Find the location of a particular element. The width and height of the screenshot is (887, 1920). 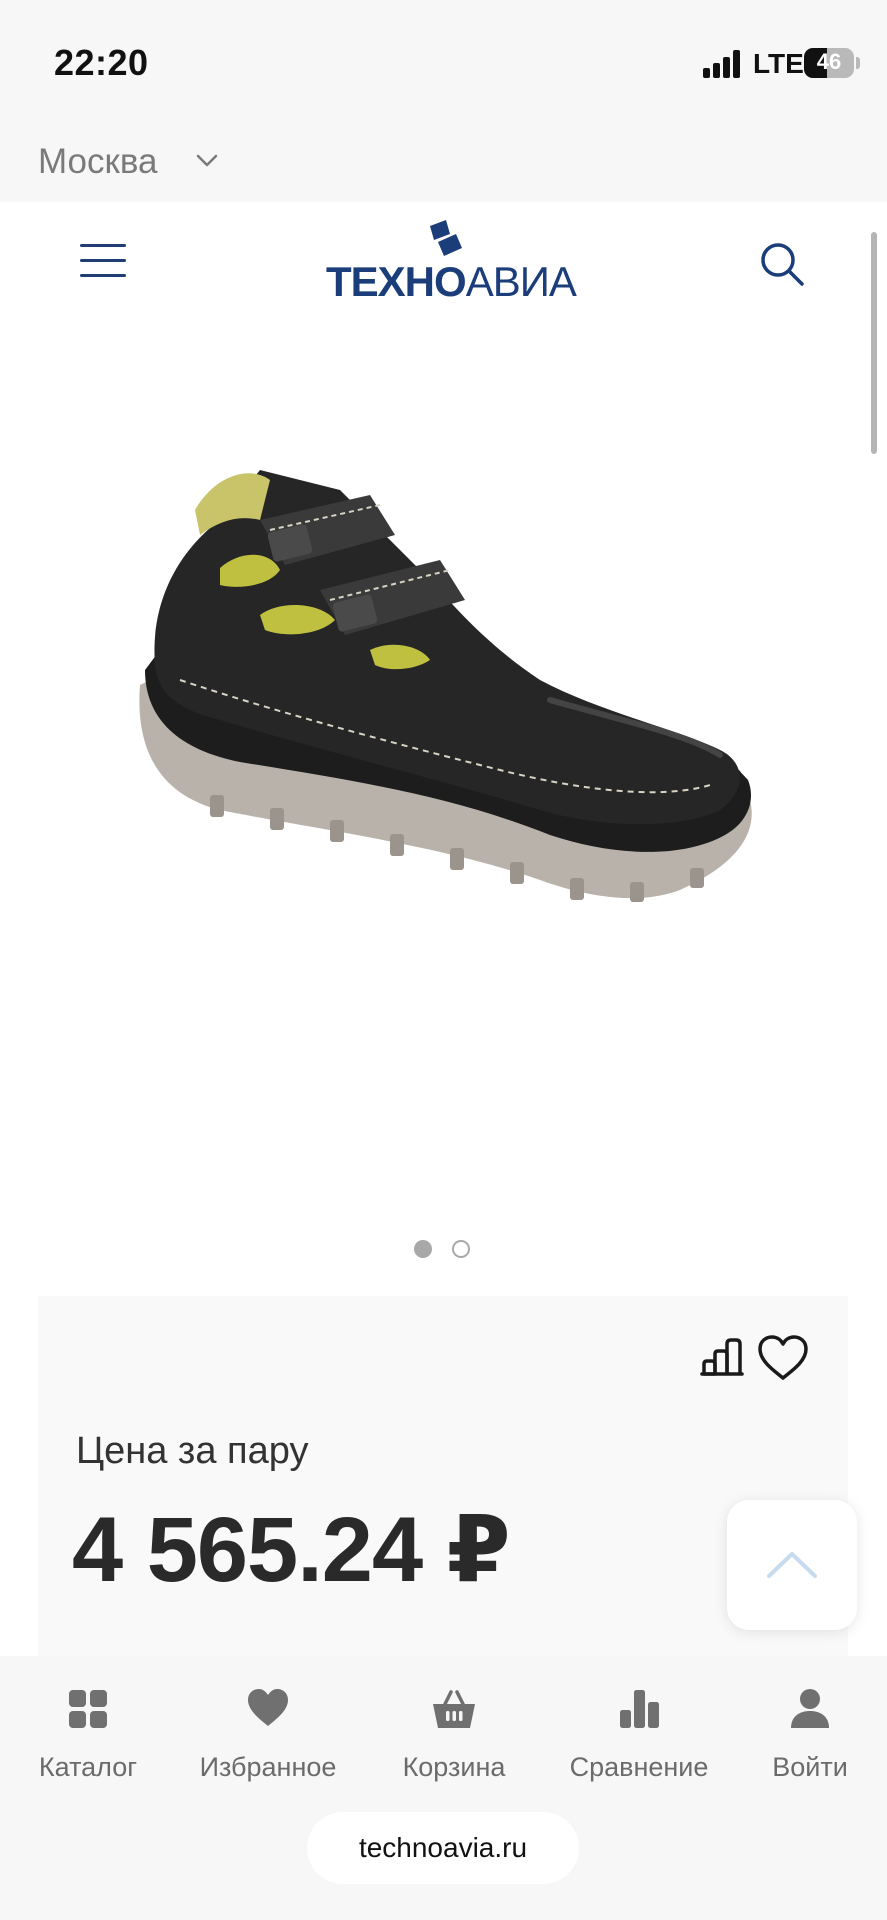

gallery-pagination is located at coordinates (444, 1250).